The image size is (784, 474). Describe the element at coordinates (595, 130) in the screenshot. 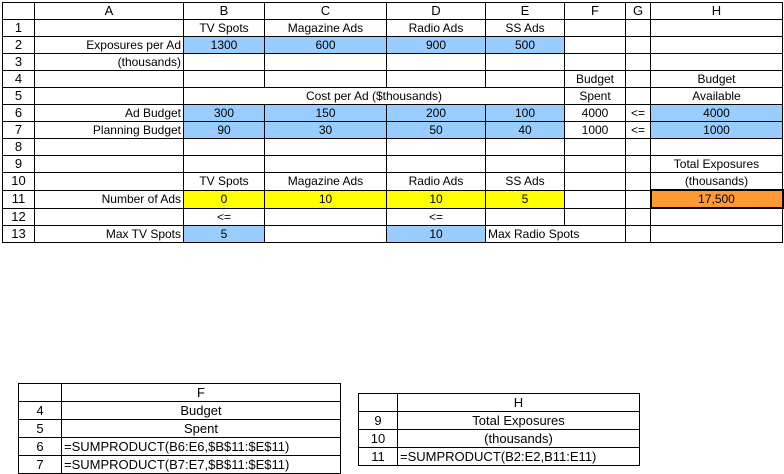

I see `cell-f7: 1000` at that location.